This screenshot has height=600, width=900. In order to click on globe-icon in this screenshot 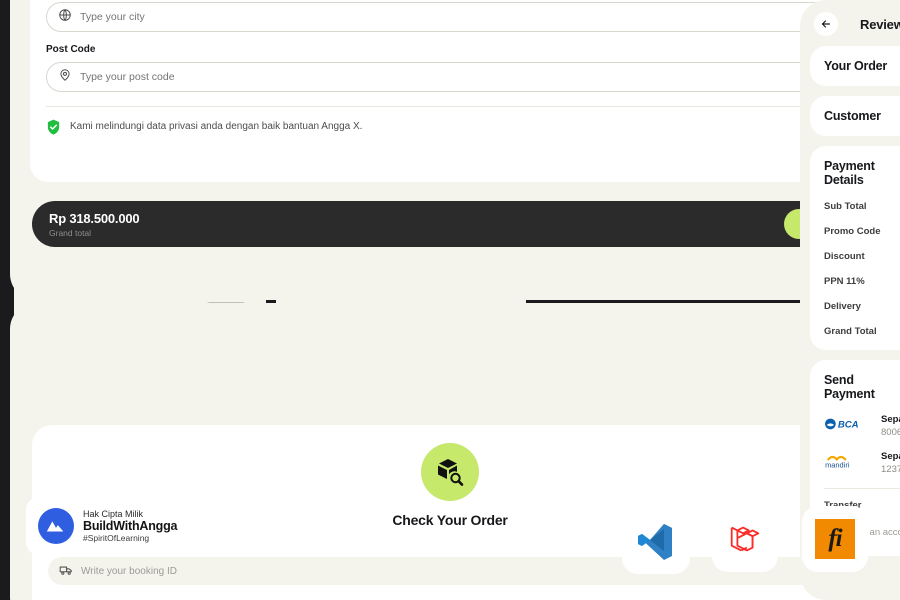, I will do `click(65, 17)`.